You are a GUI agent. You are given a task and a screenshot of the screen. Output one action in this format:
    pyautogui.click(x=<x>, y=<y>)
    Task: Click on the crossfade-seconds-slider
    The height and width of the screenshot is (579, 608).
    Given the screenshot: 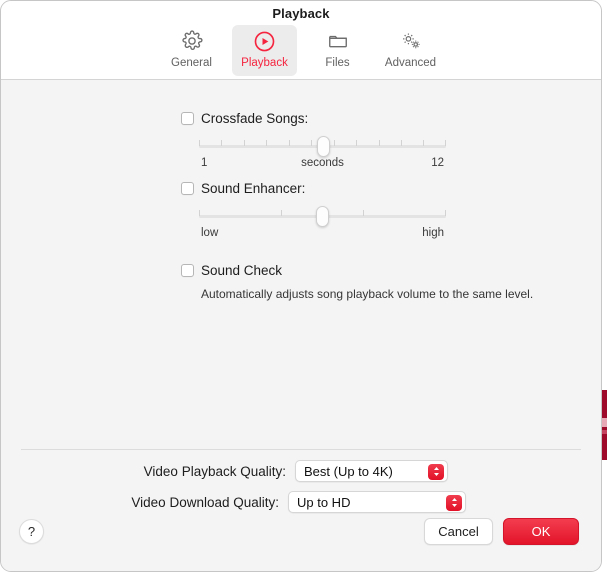 What is the action you would take?
    pyautogui.click(x=322, y=146)
    